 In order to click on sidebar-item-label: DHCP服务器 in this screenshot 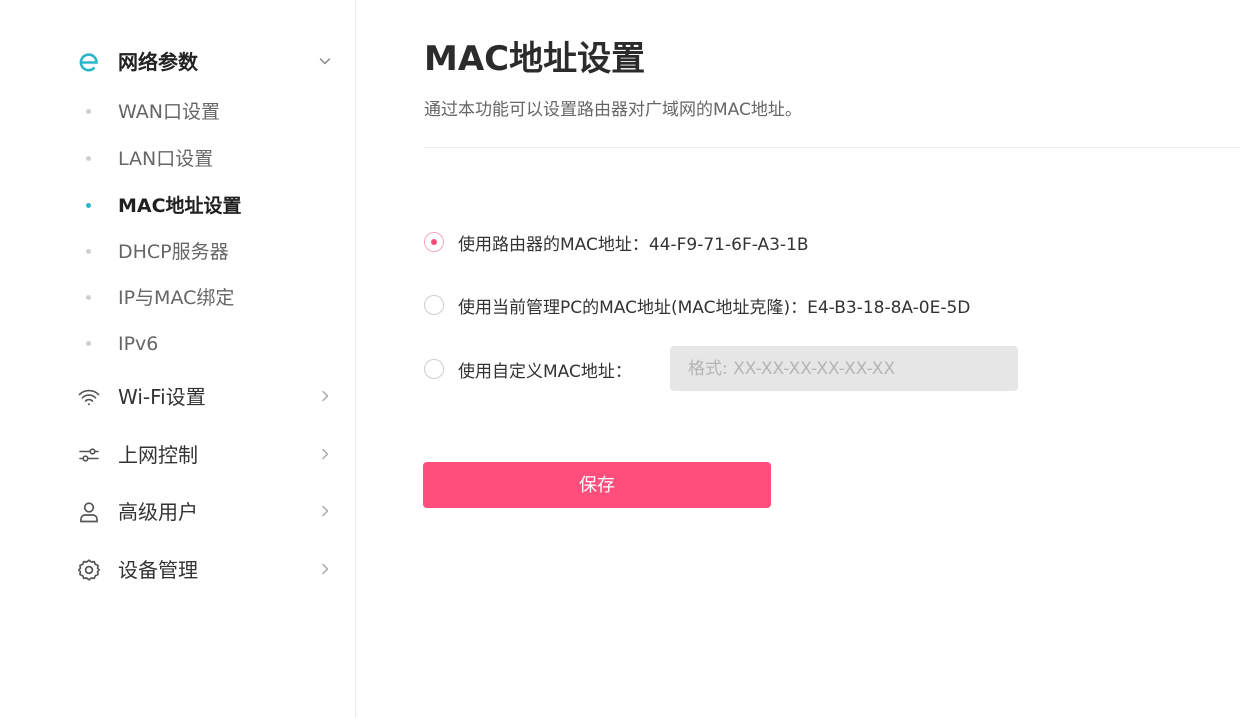, I will do `click(173, 252)`.